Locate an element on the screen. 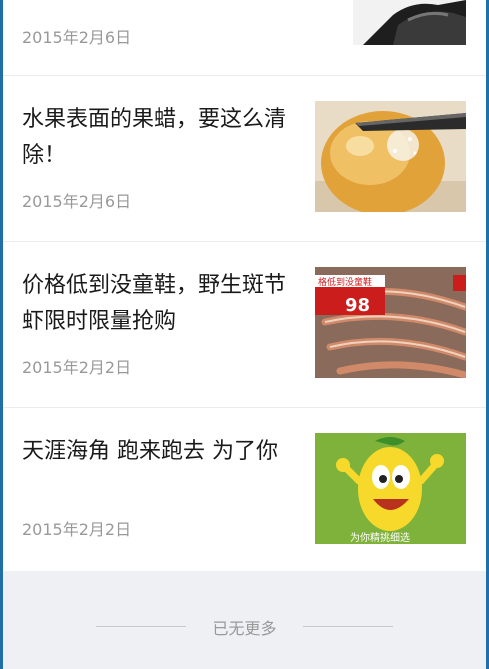  dark-product-image is located at coordinates (409, 22).